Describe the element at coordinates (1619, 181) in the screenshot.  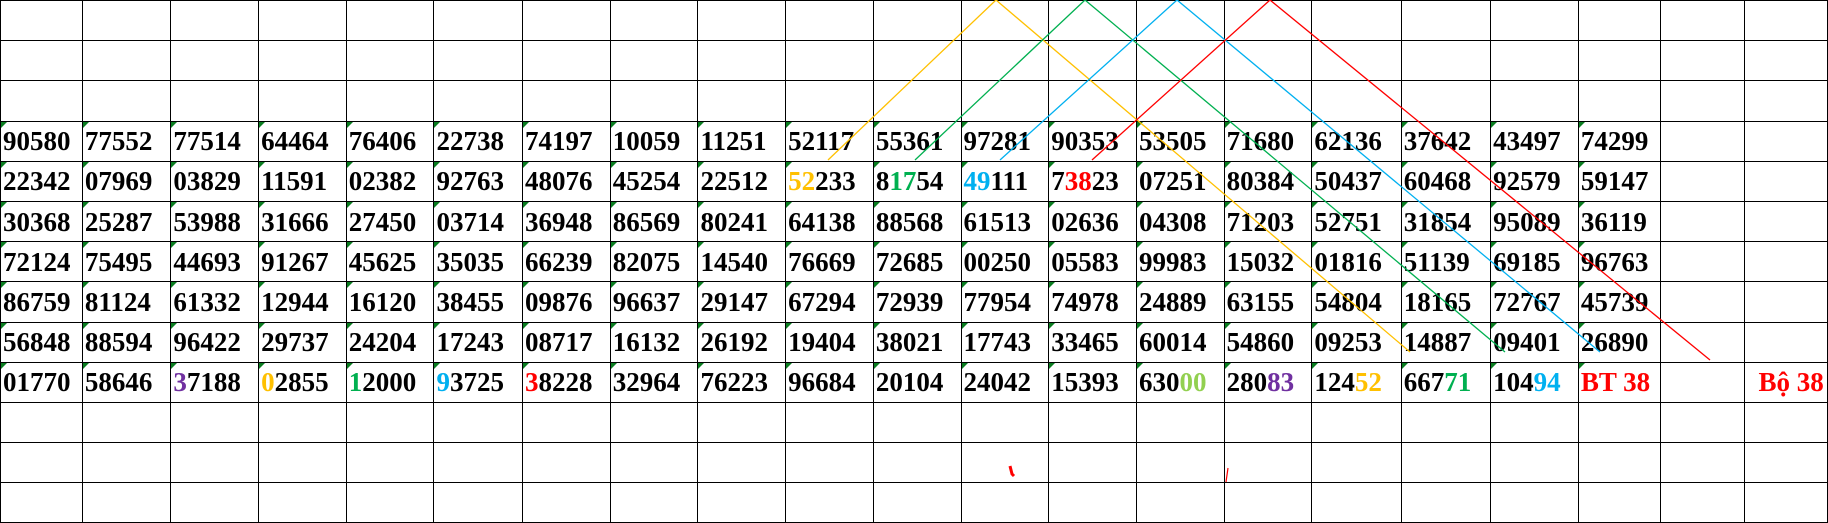
I see `sheet-cell: 59147` at that location.